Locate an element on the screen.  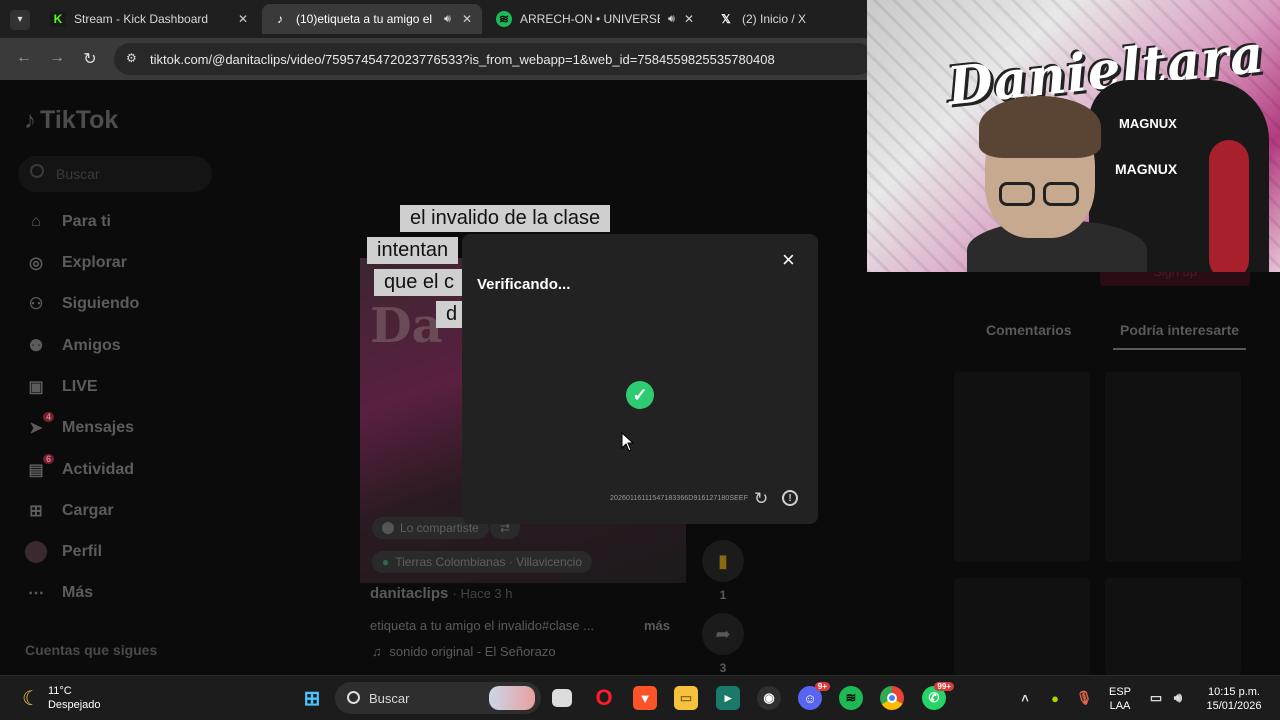
tab-kick: K Stream - Kick Dashboard ✕ is located at coordinates (149, 19).